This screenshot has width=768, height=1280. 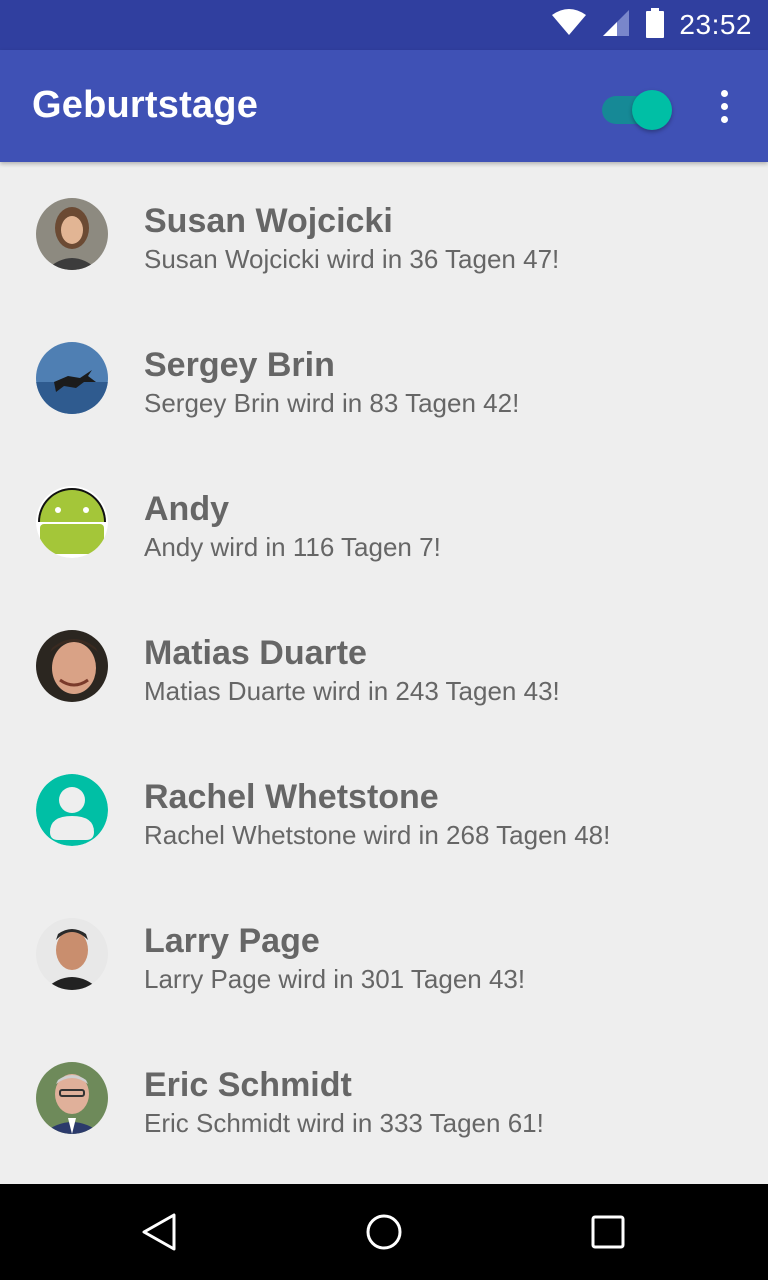 I want to click on contact-name: Matias Duarte, so click(x=255, y=653).